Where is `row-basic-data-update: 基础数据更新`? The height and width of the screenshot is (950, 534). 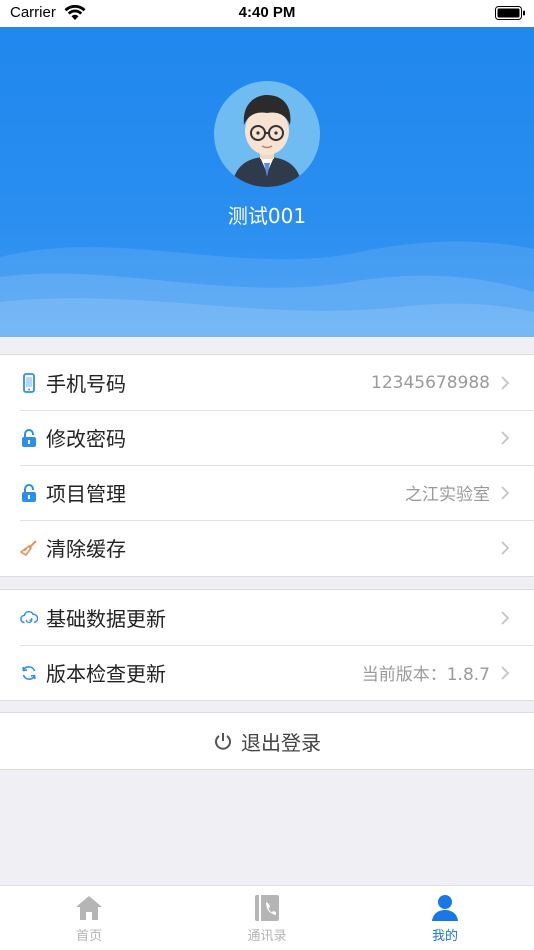 row-basic-data-update: 基础数据更新 is located at coordinates (267, 617).